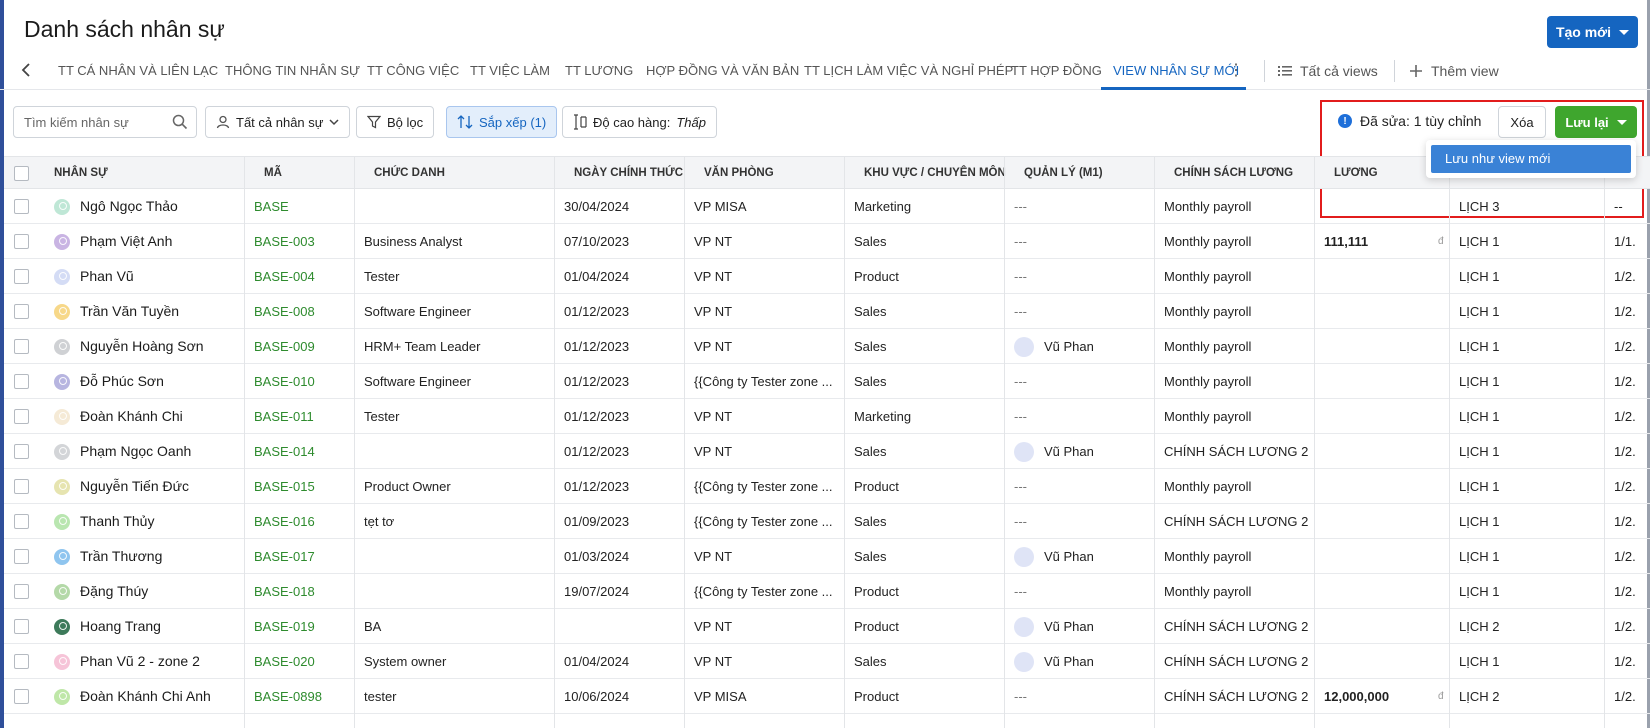  Describe the element at coordinates (1356, 173) in the screenshot. I see `column-header-salary: LƯƠNG` at that location.